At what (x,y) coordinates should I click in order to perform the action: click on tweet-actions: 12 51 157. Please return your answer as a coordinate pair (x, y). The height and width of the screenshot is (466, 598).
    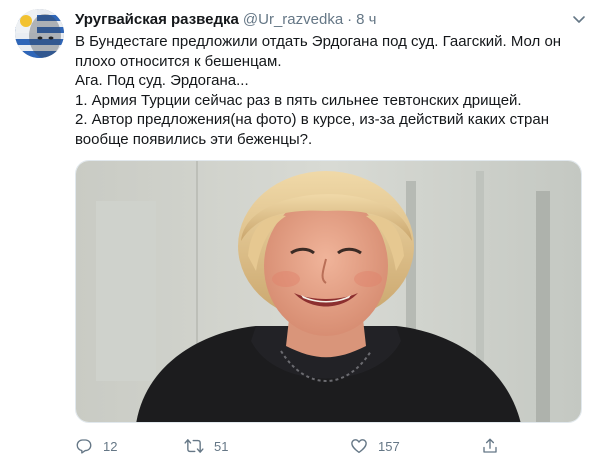
    Looking at the image, I should click on (290, 446).